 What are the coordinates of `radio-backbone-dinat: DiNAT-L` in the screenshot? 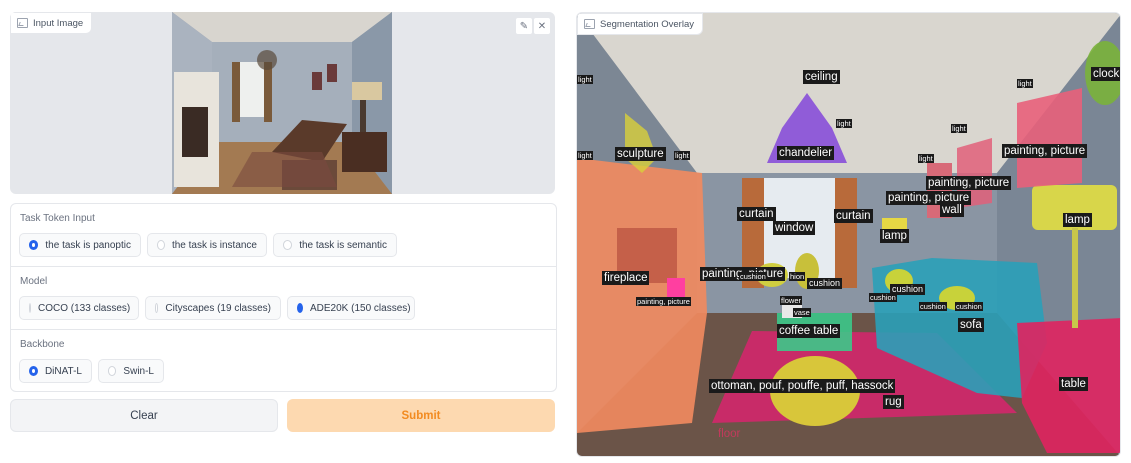 It's located at (55, 371).